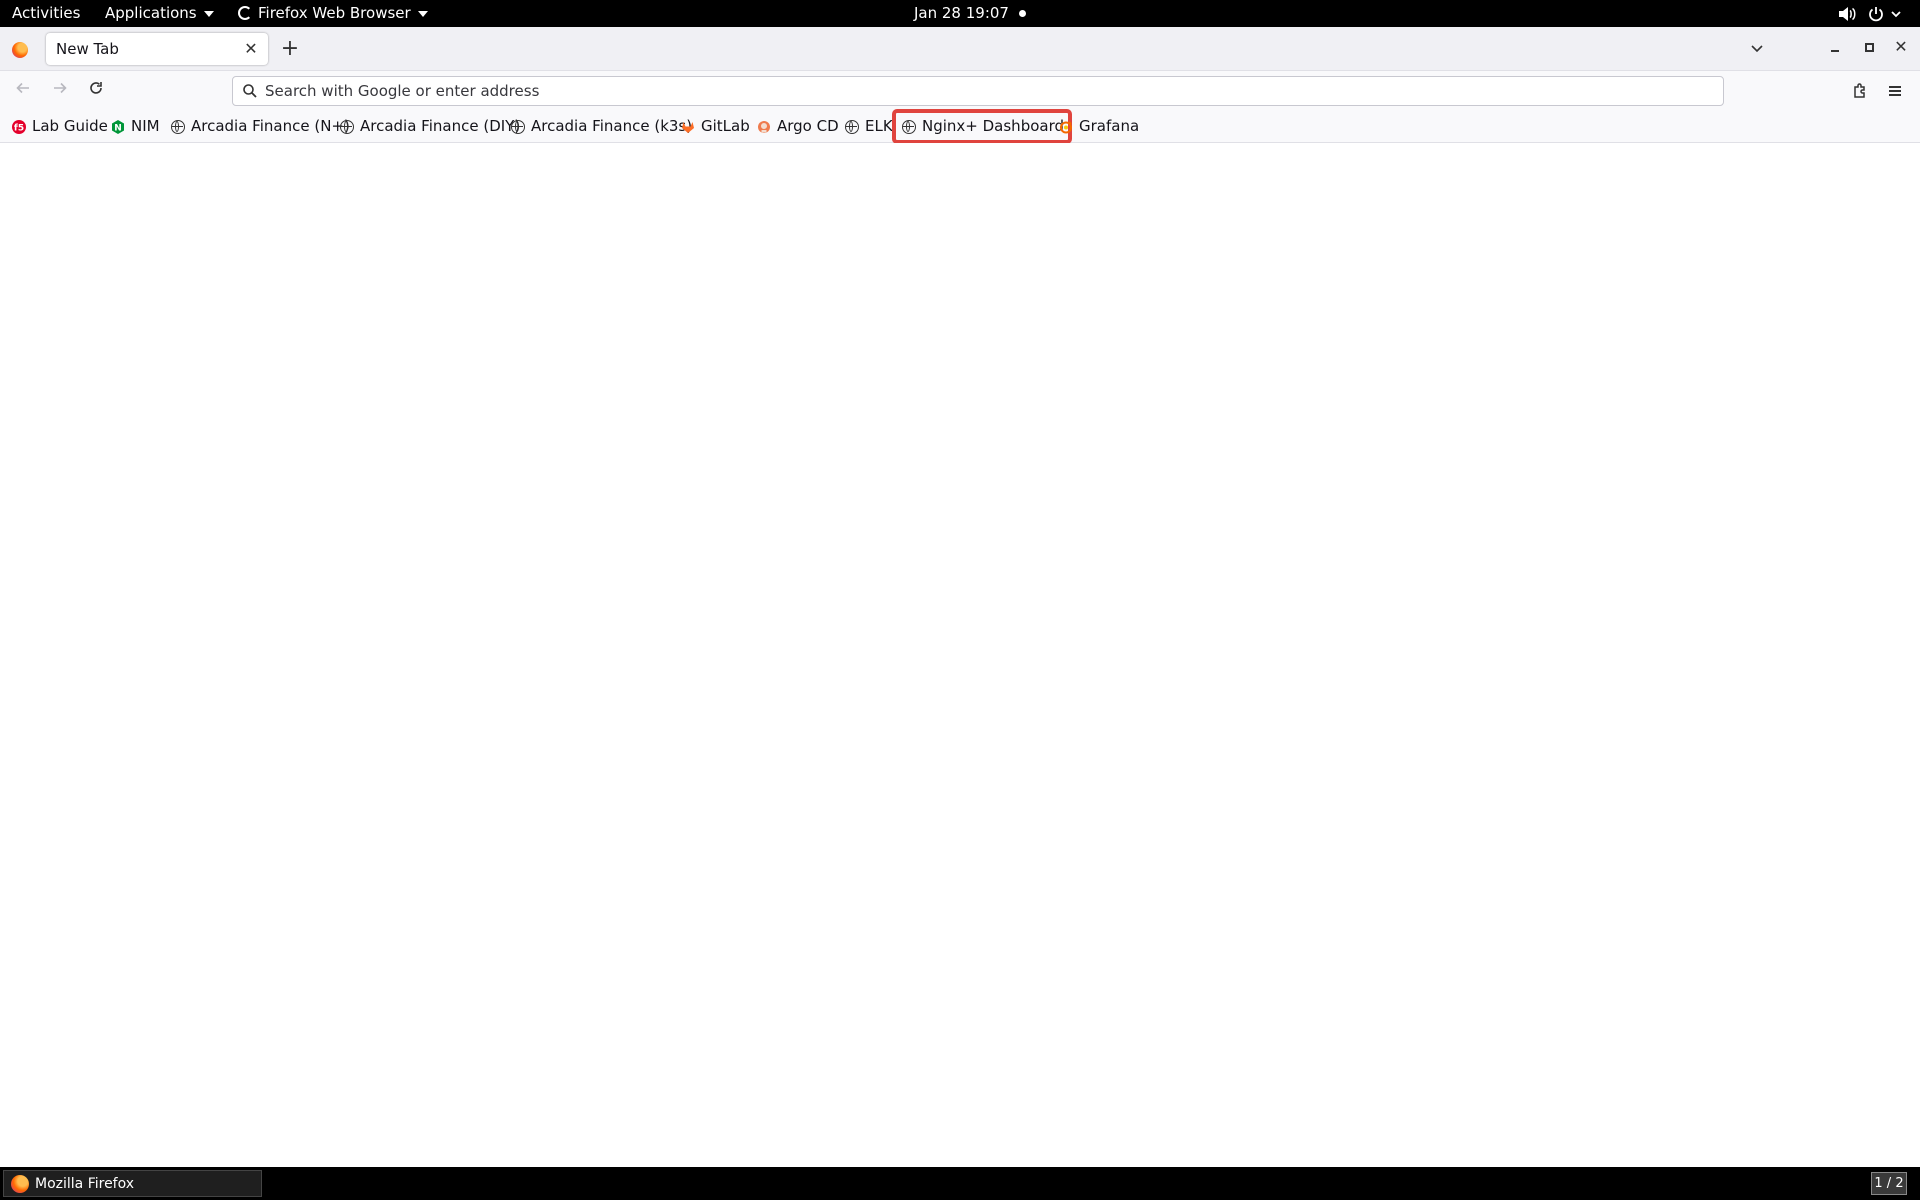  I want to click on bookmark-arcadia-finance-nplus: Arcadia Finance (N+), so click(260, 126).